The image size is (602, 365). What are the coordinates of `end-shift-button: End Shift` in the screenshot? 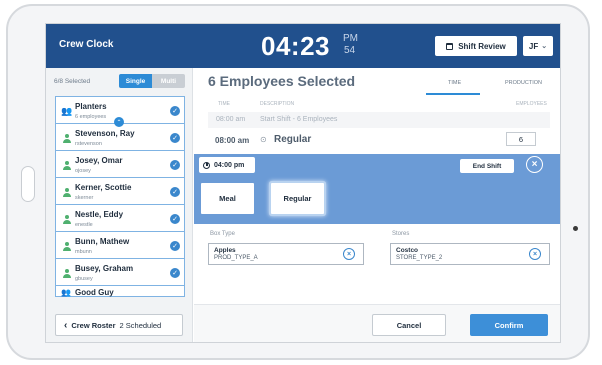 It's located at (487, 166).